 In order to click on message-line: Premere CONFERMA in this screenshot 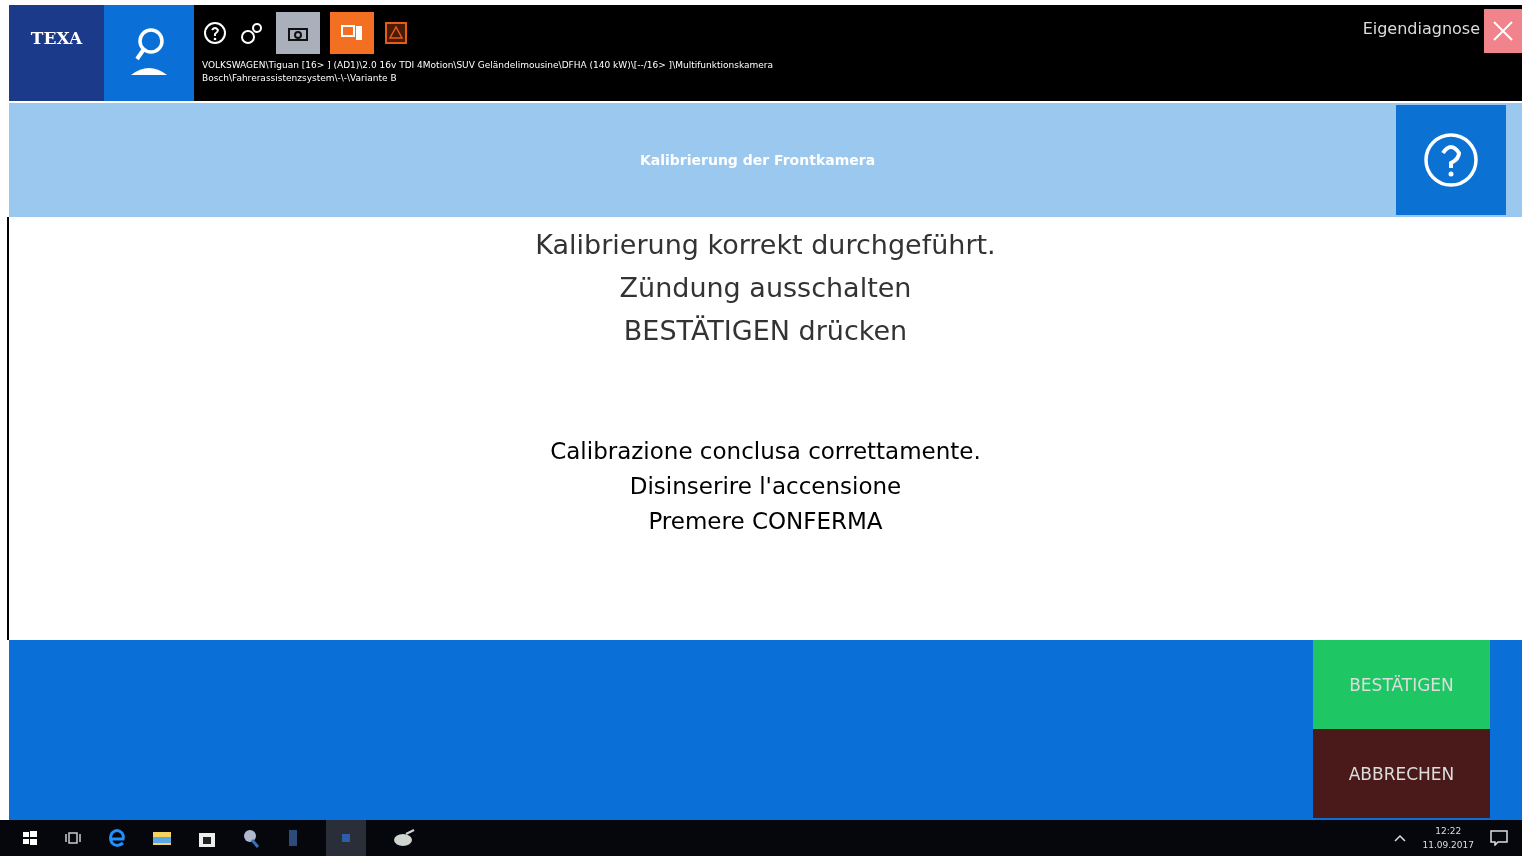, I will do `click(765, 521)`.